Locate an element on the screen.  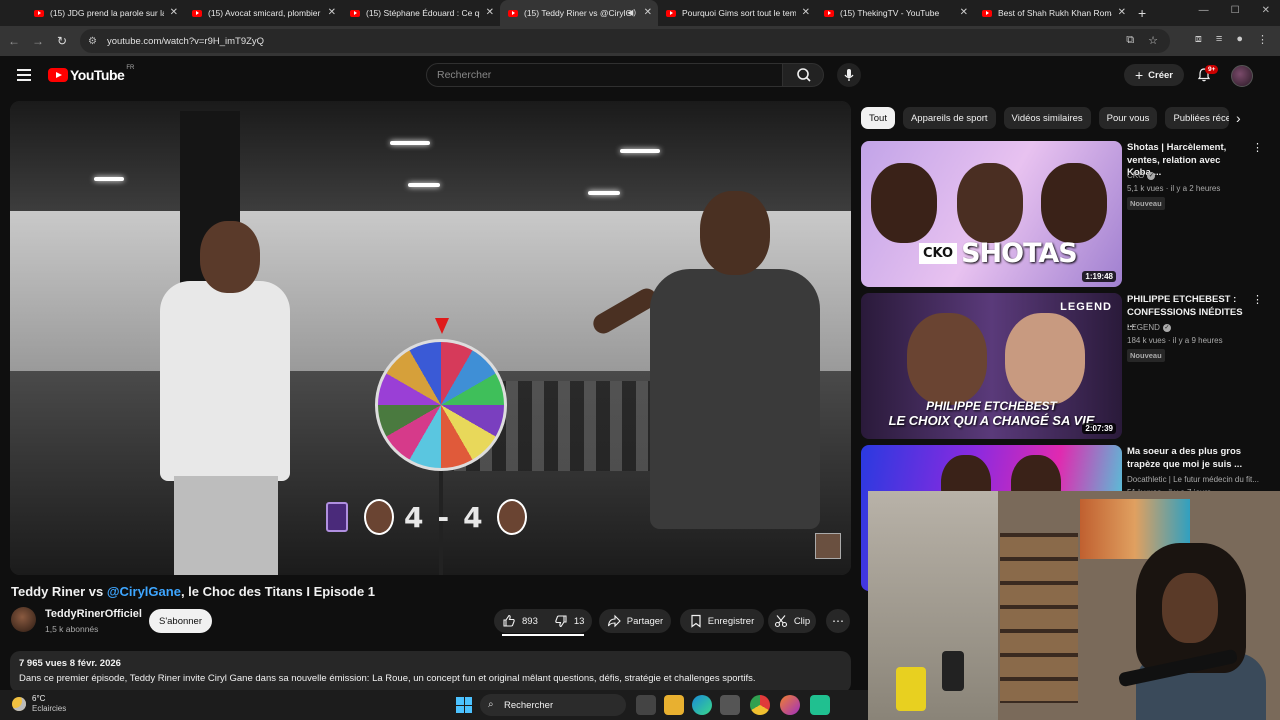
clip-button: Clip is located at coordinates (792, 621).